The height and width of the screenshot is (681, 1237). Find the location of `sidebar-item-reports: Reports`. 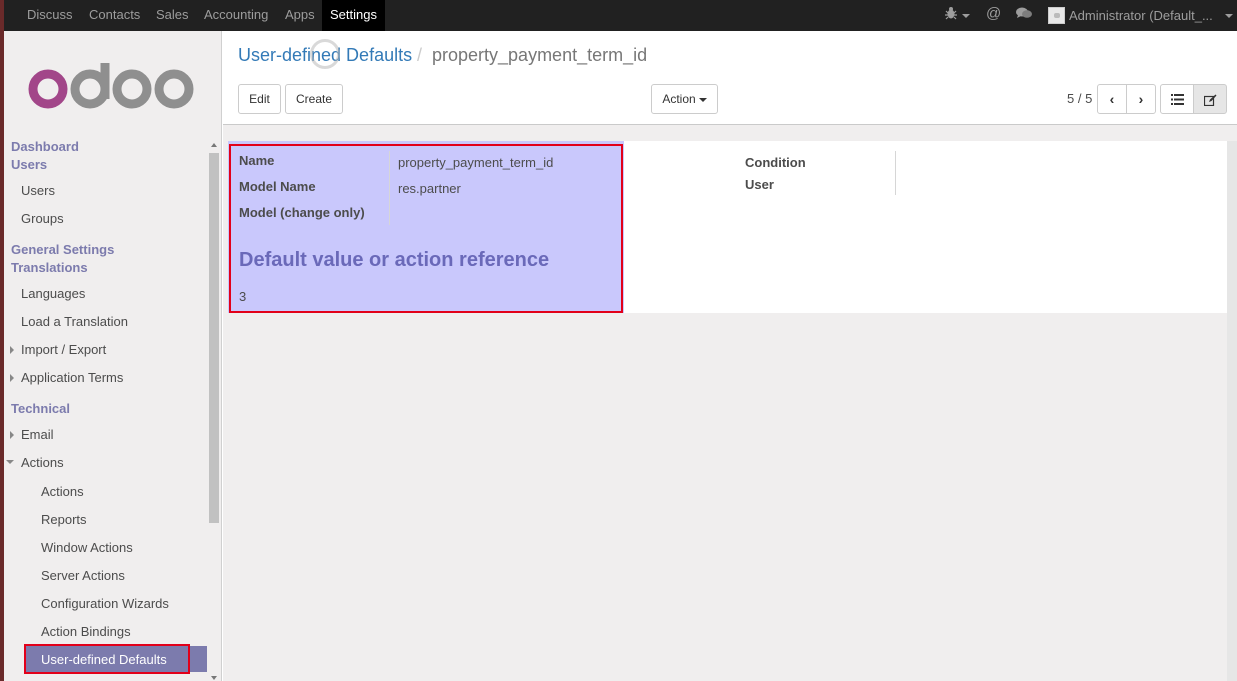

sidebar-item-reports: Reports is located at coordinates (64, 519).